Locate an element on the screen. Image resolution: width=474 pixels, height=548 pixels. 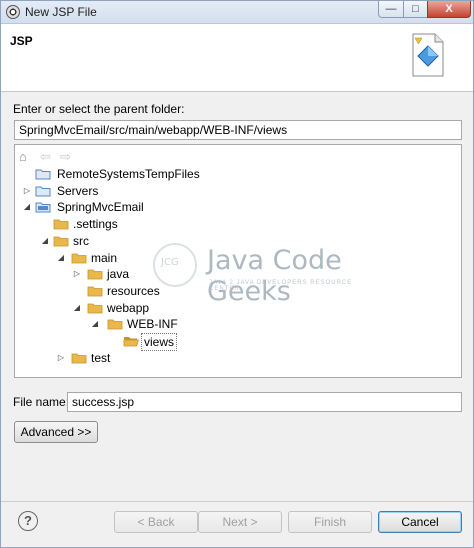
tree-node-label: Servers is located at coordinates (78, 190).